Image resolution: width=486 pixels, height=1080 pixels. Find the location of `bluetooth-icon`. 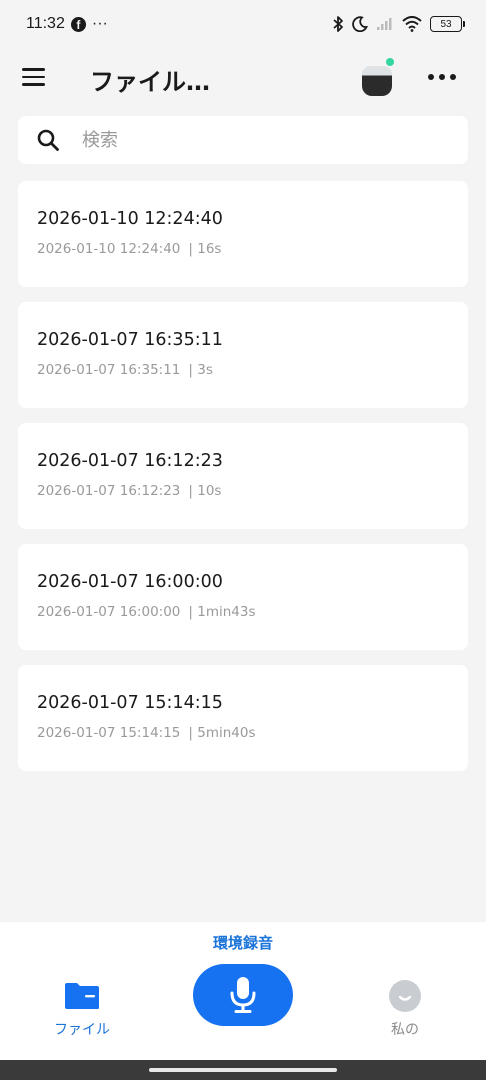

bluetooth-icon is located at coordinates (338, 24).